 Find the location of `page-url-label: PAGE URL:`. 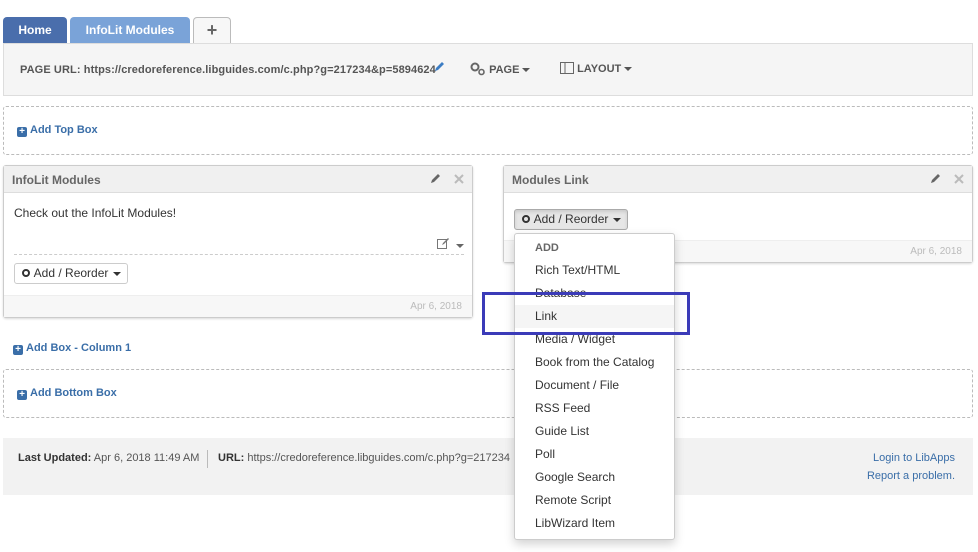

page-url-label: PAGE URL: is located at coordinates (50, 70).